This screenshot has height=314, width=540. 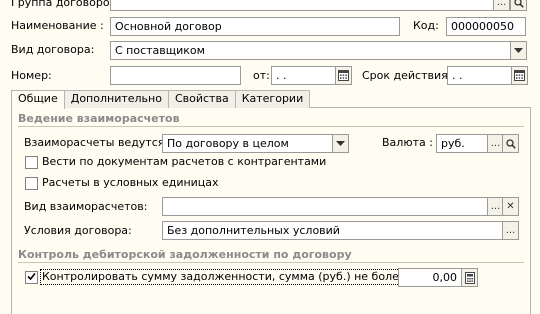 I want to click on code-input: 000000050, so click(x=486, y=26).